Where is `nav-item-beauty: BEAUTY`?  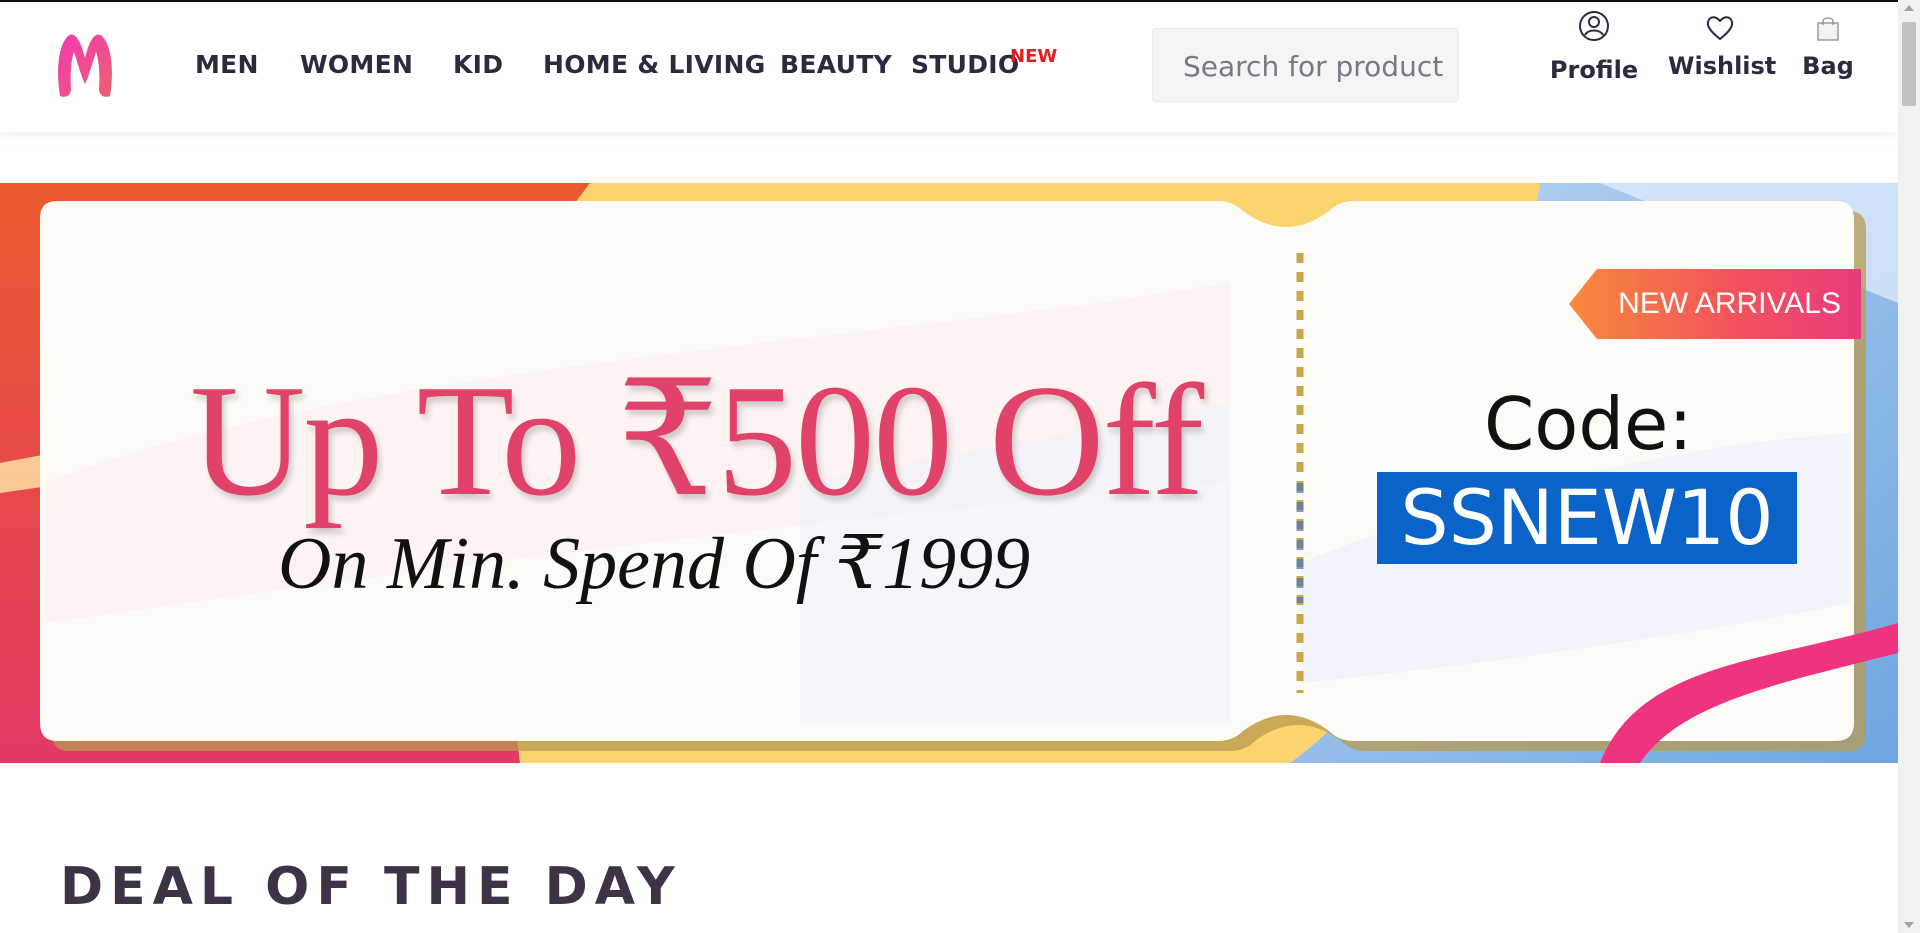 nav-item-beauty: BEAUTY is located at coordinates (836, 64).